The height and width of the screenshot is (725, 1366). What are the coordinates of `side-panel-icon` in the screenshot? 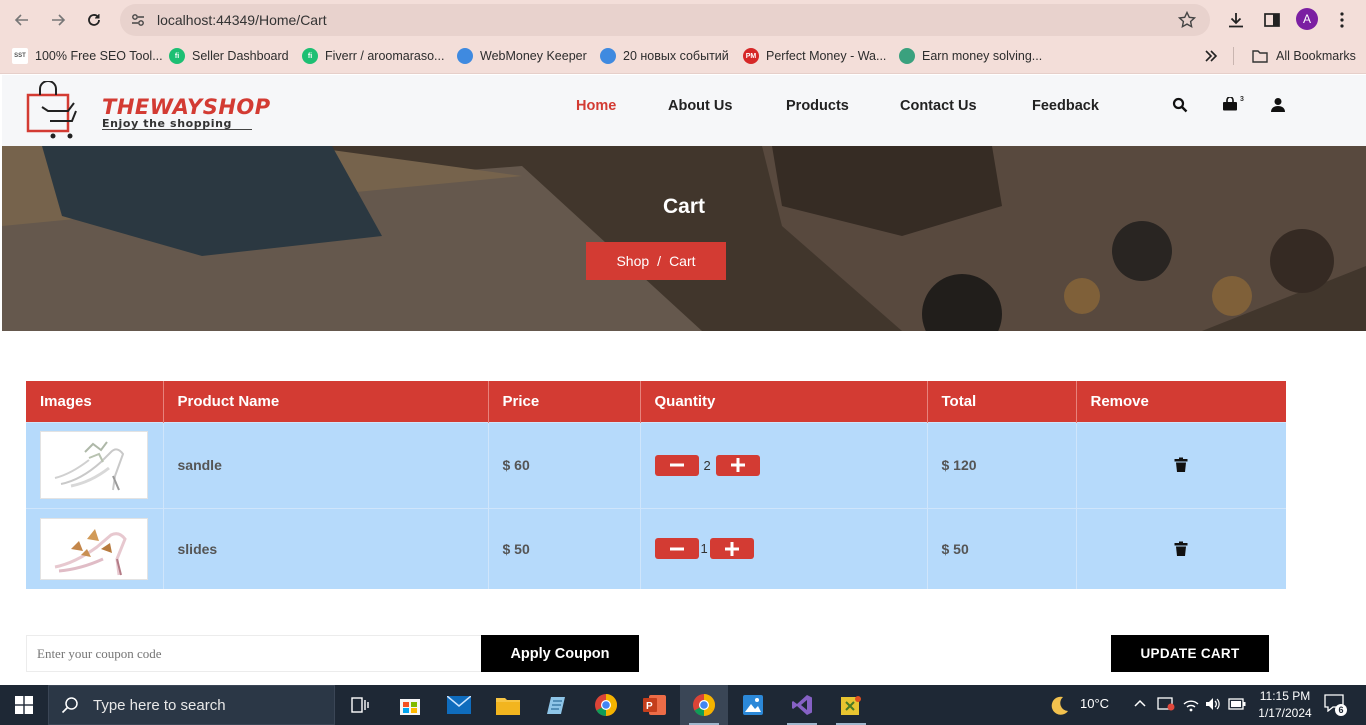 It's located at (1272, 20).